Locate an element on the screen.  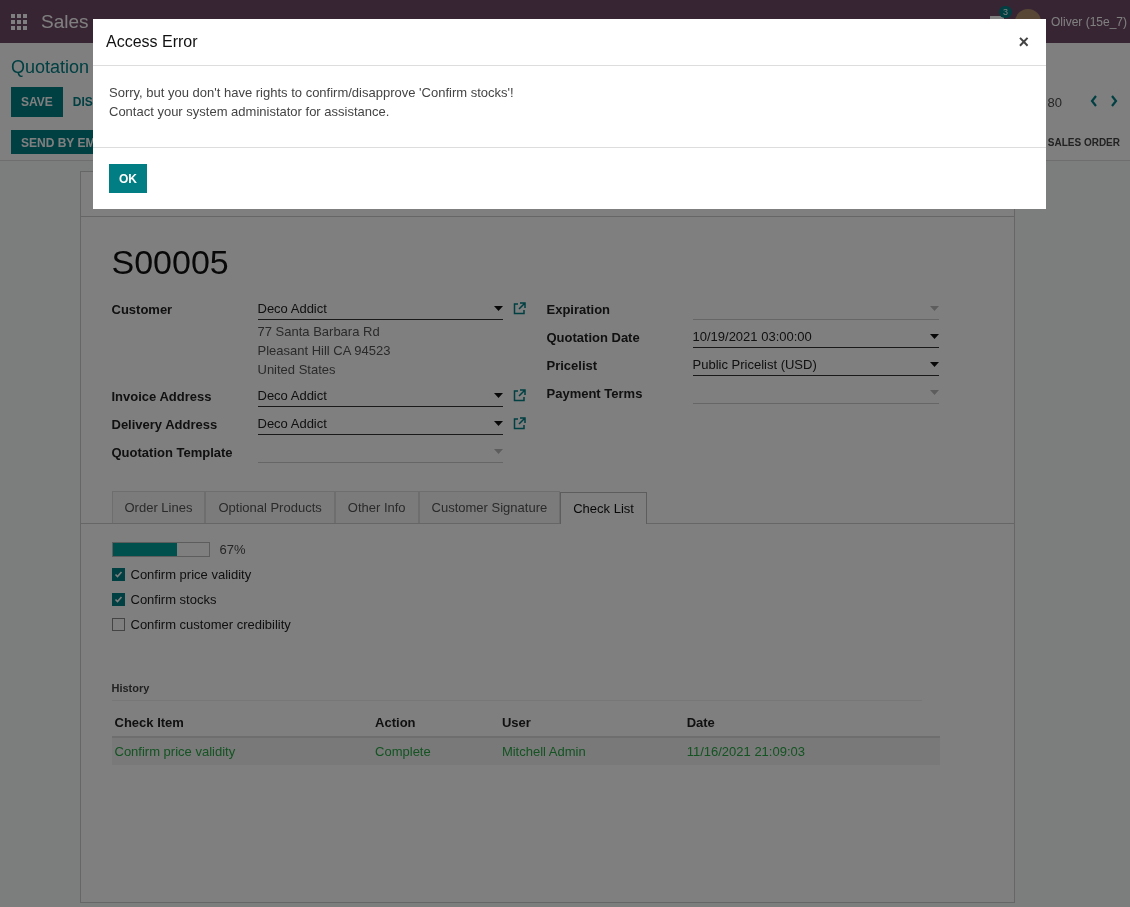
breadcrumb: Quotation is located at coordinates (50, 67).